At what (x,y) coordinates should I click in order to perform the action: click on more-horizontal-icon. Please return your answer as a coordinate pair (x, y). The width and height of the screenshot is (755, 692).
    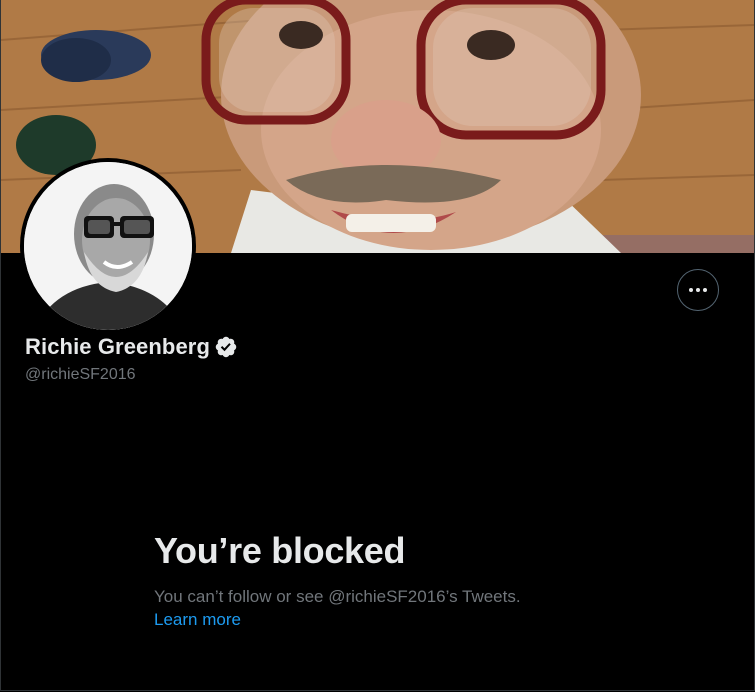
    Looking at the image, I should click on (698, 290).